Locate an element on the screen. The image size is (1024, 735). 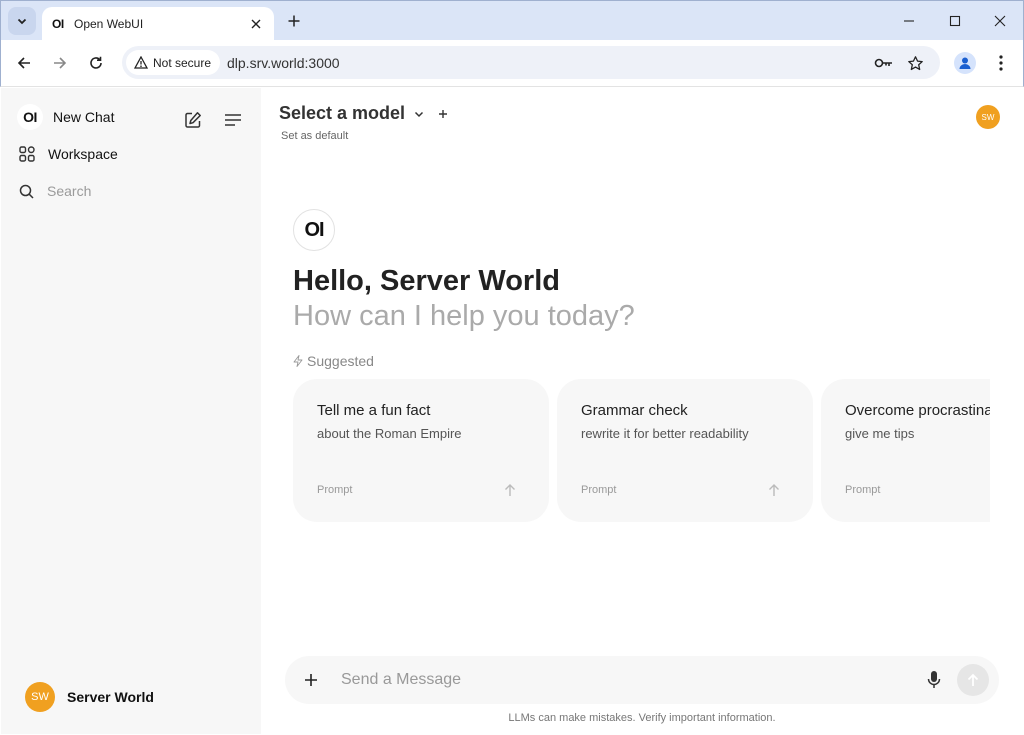
close-window-button is located at coordinates (1000, 21).